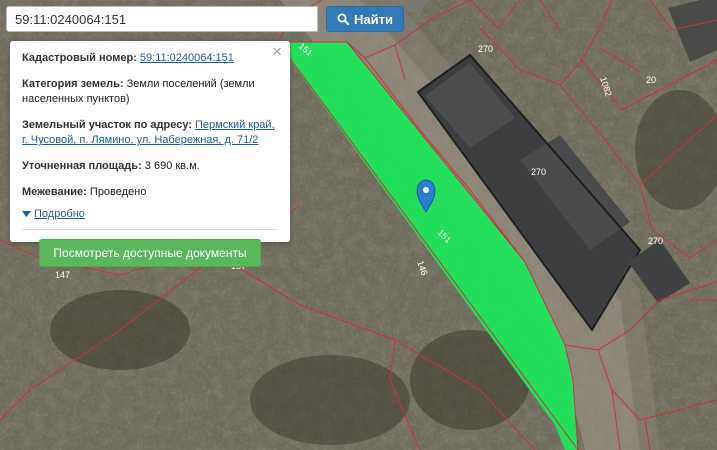 The height and width of the screenshot is (450, 717). I want to click on details-toggle: Подробно, so click(53, 214).